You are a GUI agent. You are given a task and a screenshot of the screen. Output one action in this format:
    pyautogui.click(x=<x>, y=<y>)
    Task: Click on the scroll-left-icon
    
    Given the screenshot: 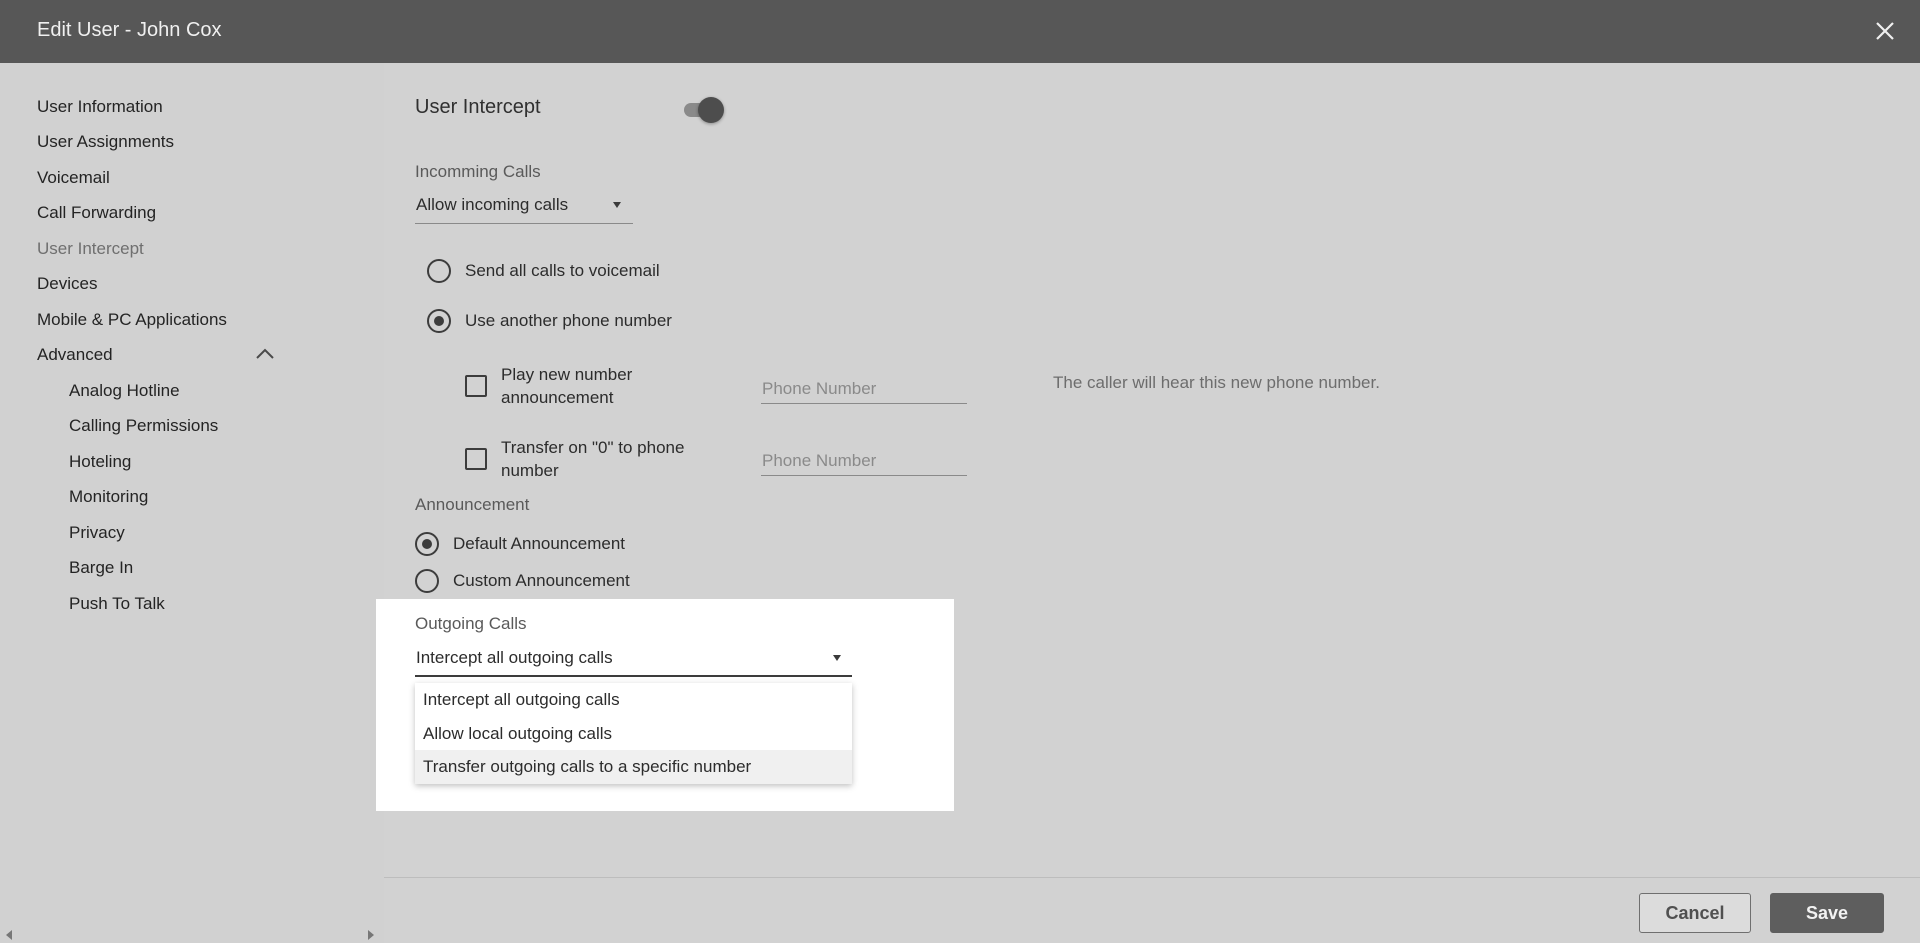 What is the action you would take?
    pyautogui.click(x=9, y=935)
    